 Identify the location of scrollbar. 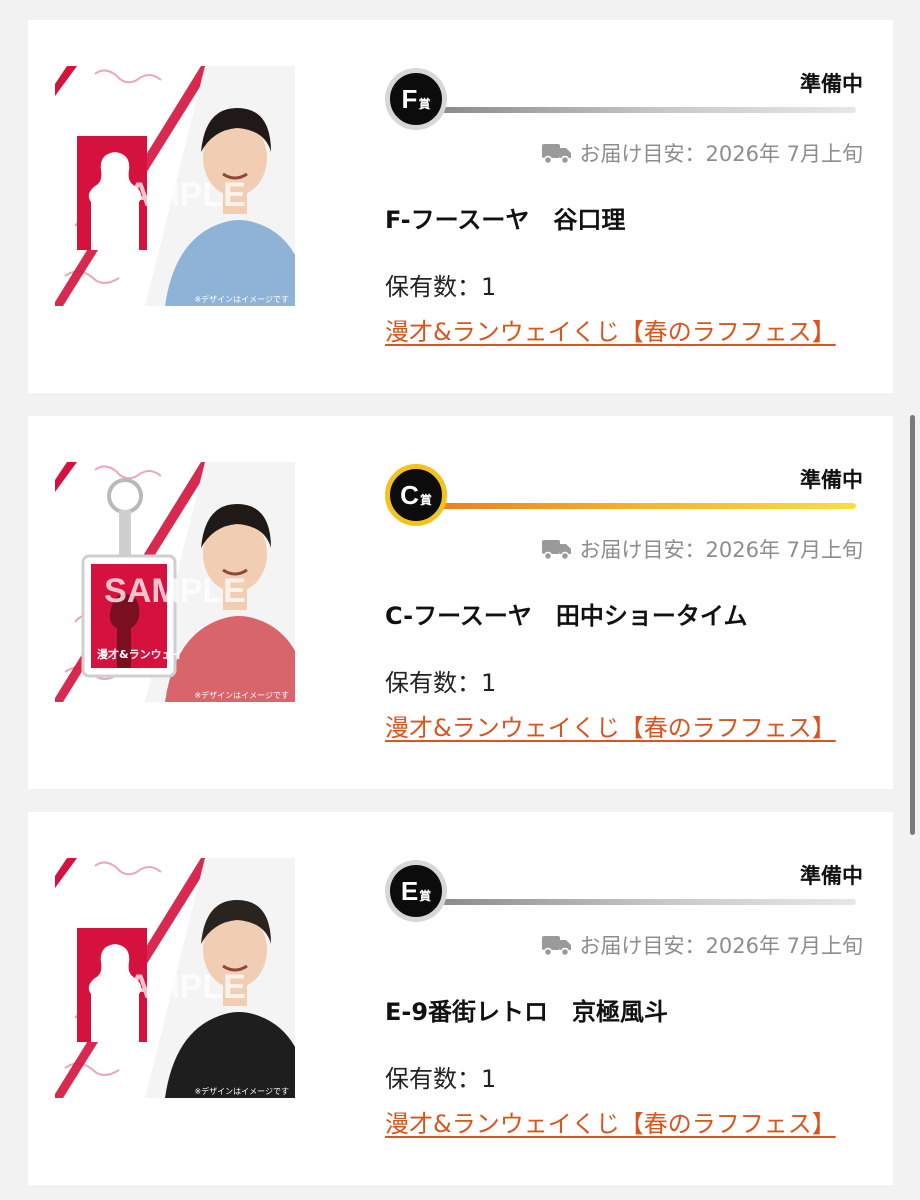
(912, 625).